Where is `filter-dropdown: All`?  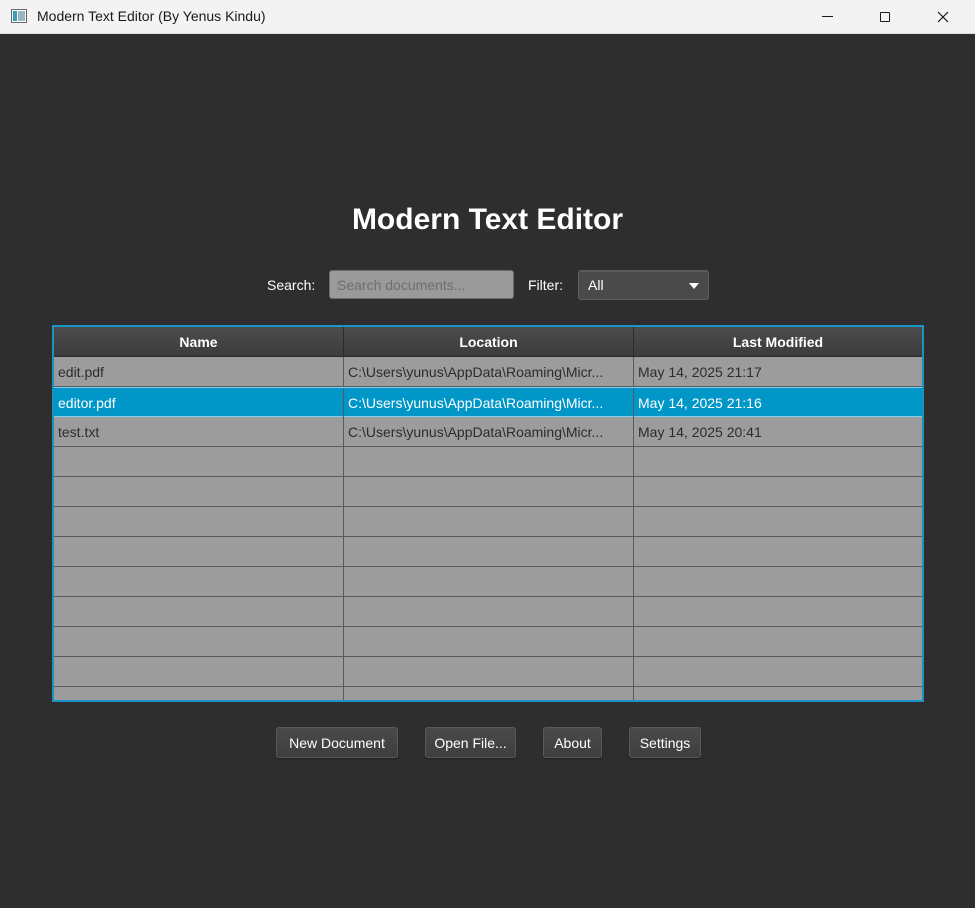
filter-dropdown: All is located at coordinates (643, 285).